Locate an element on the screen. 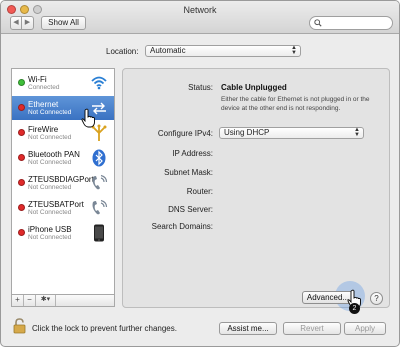  service-item-zteusbatport: ZTEUSBATPort Not Connected is located at coordinates (63, 208).